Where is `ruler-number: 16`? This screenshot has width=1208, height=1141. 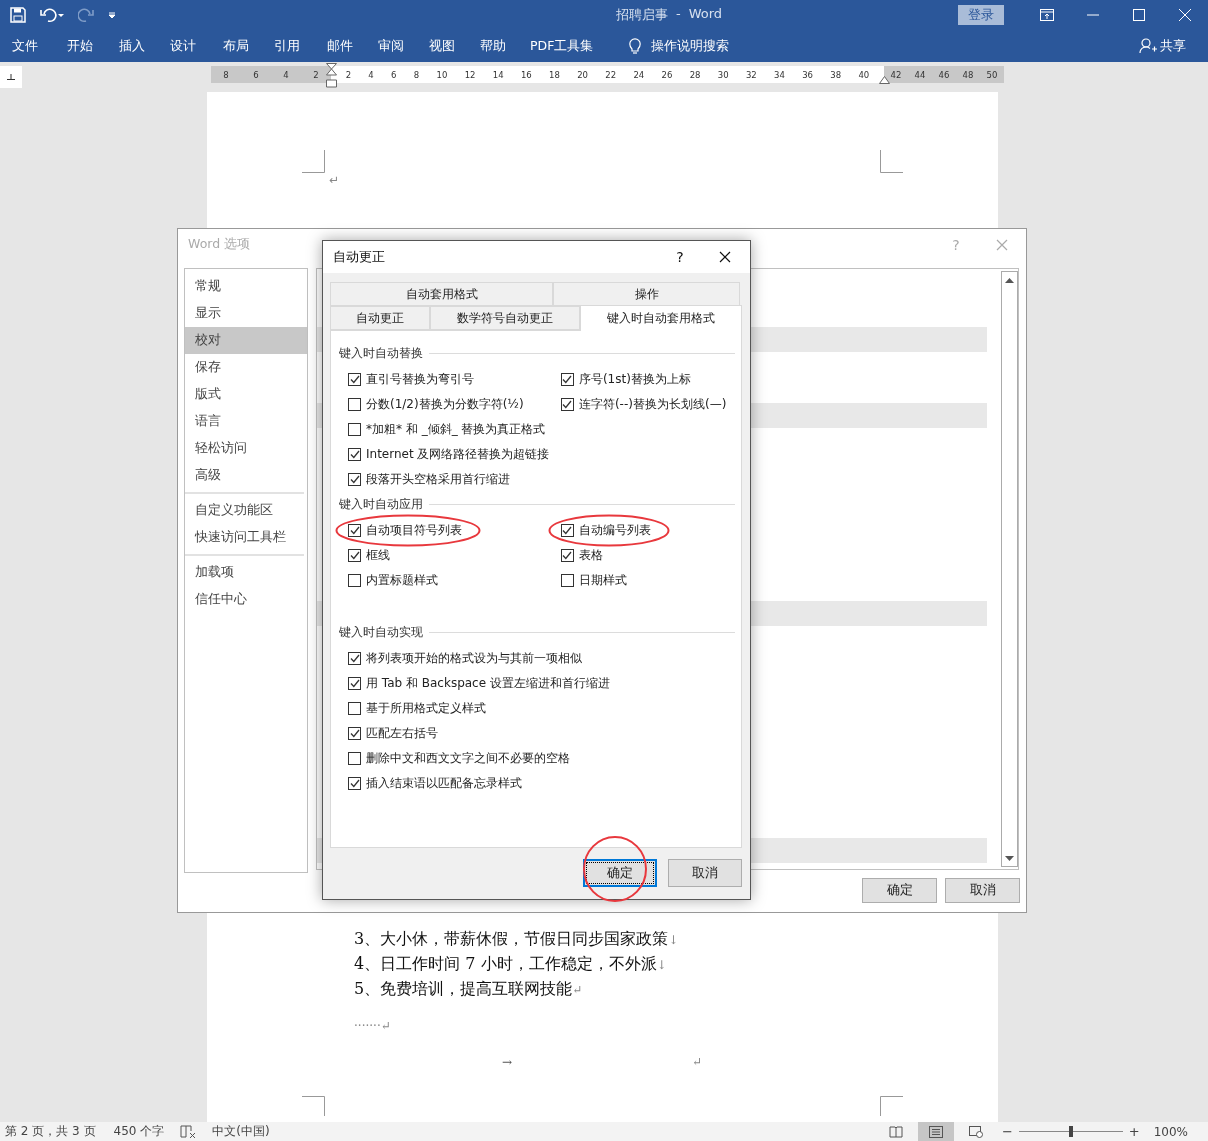 ruler-number: 16 is located at coordinates (526, 74).